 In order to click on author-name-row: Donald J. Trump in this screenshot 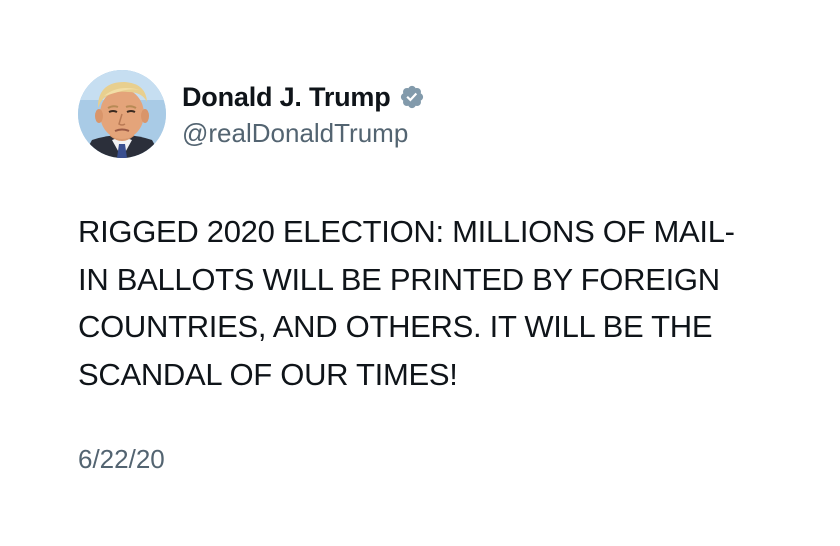, I will do `click(303, 97)`.